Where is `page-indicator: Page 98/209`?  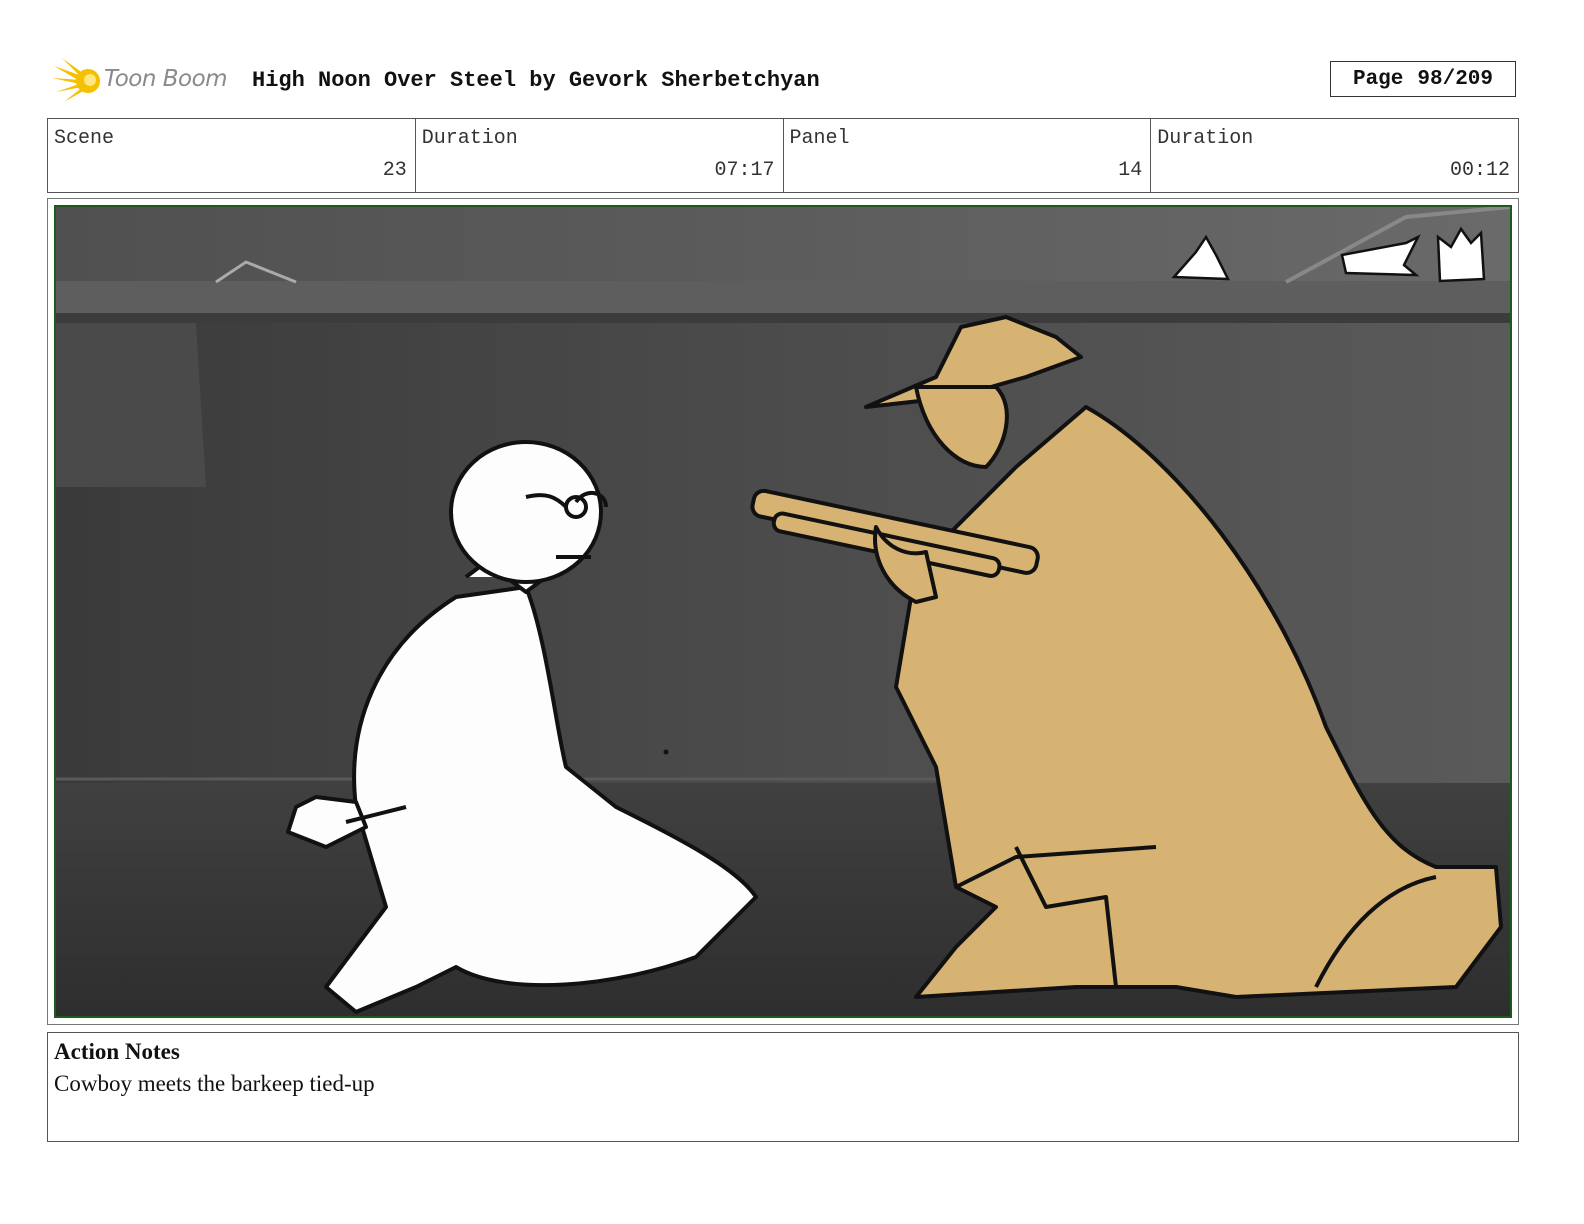
page-indicator: Page 98/209 is located at coordinates (1423, 79).